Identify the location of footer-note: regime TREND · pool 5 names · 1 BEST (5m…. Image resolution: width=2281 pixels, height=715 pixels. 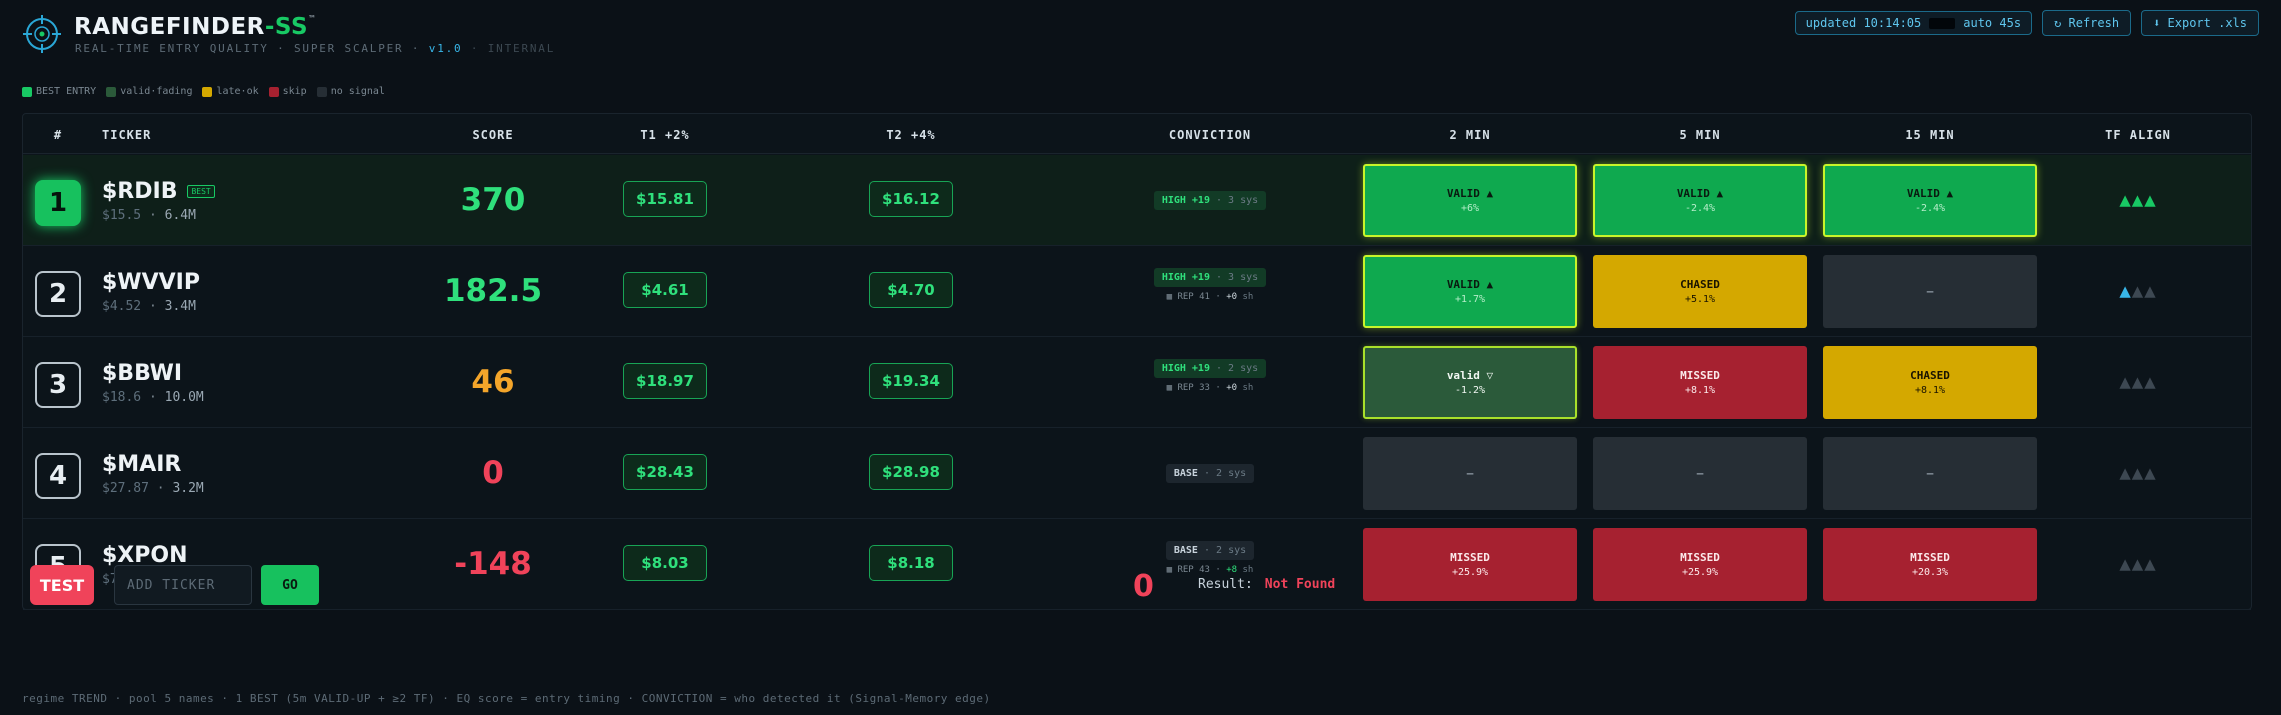
(506, 698).